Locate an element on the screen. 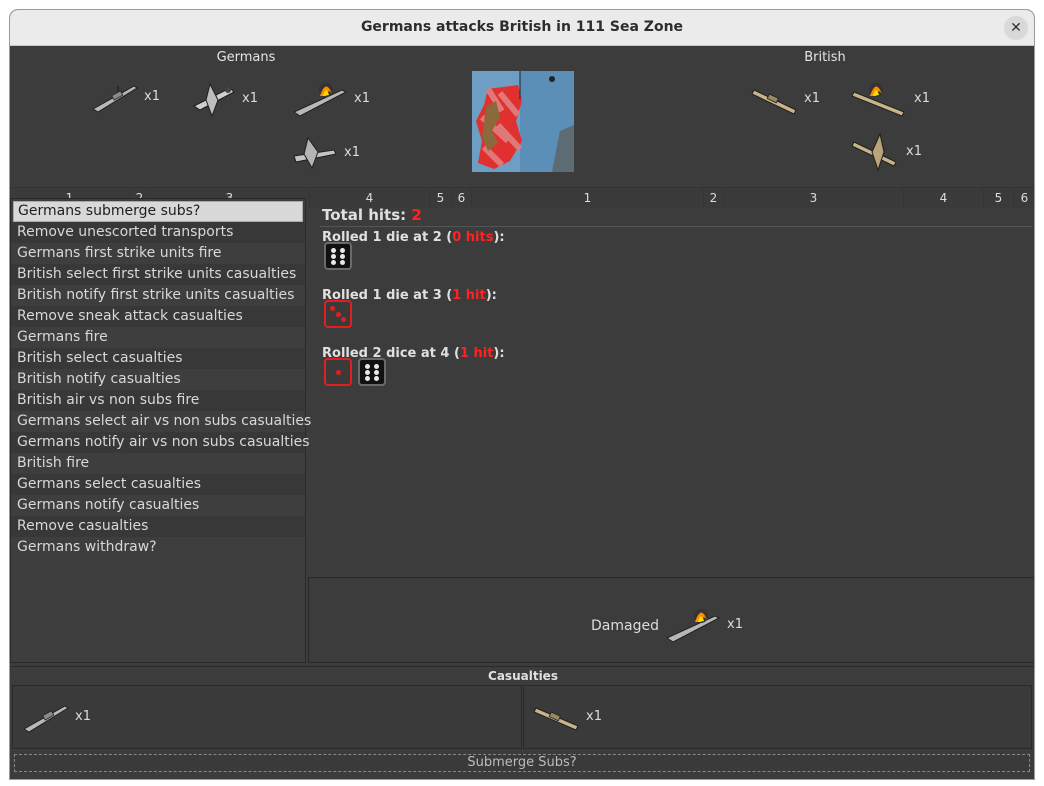 This screenshot has height=786, width=1044. step-item: British air vs non subs fire is located at coordinates (158, 400).